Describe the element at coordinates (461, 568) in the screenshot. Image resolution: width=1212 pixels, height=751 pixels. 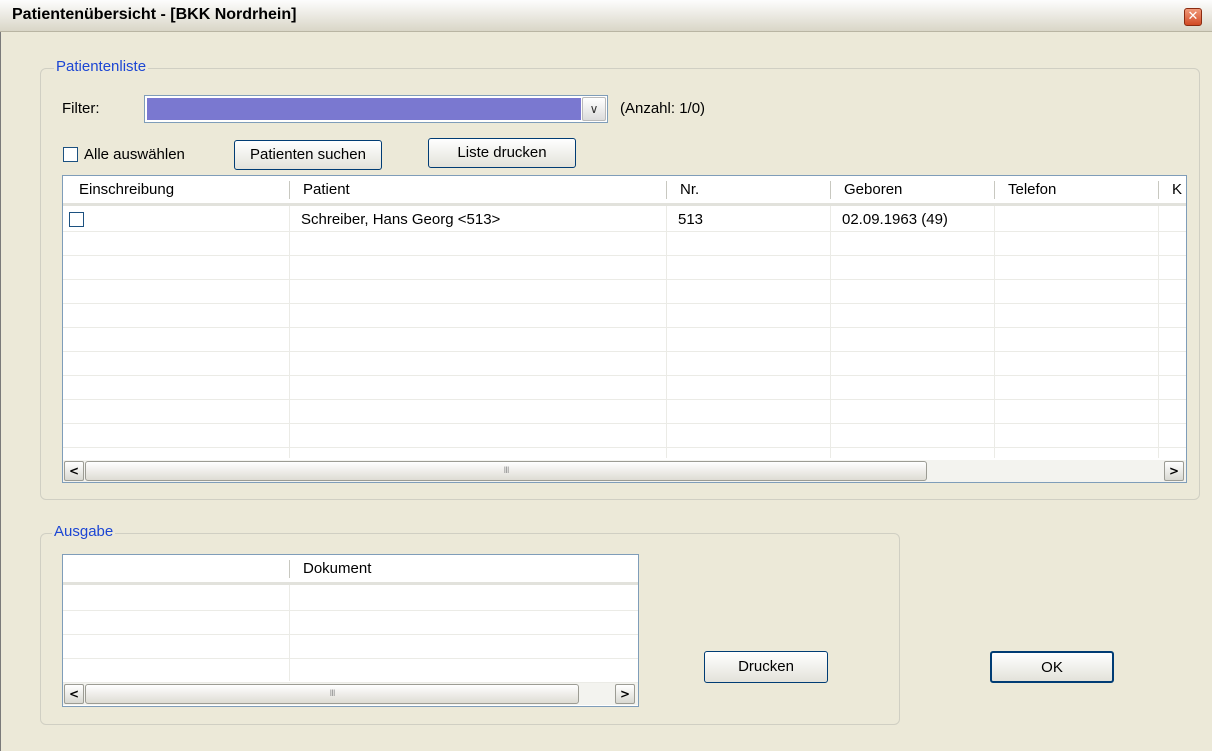
I see `column-header-dokument: Dokument` at that location.